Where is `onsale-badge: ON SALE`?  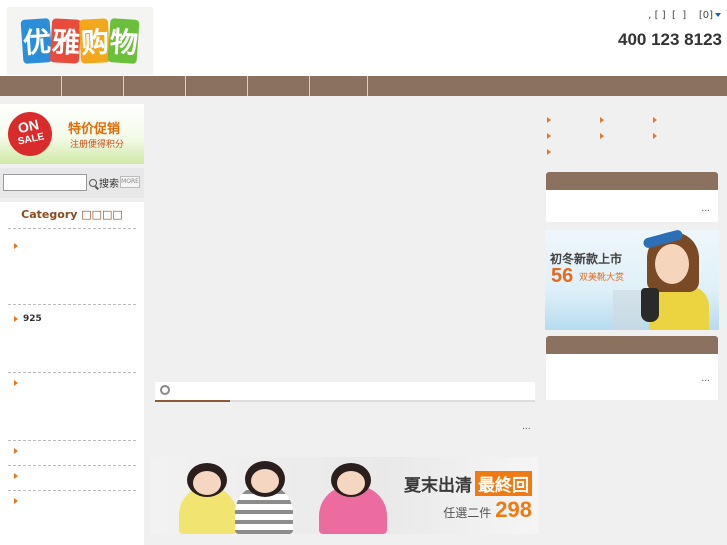
onsale-badge: ON SALE is located at coordinates (30, 134).